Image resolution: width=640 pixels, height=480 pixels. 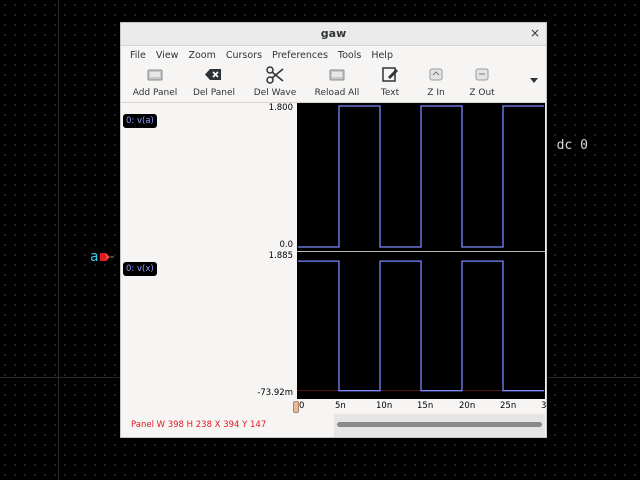 What do you see at coordinates (138, 55) in the screenshot?
I see `menu-file: File` at bounding box center [138, 55].